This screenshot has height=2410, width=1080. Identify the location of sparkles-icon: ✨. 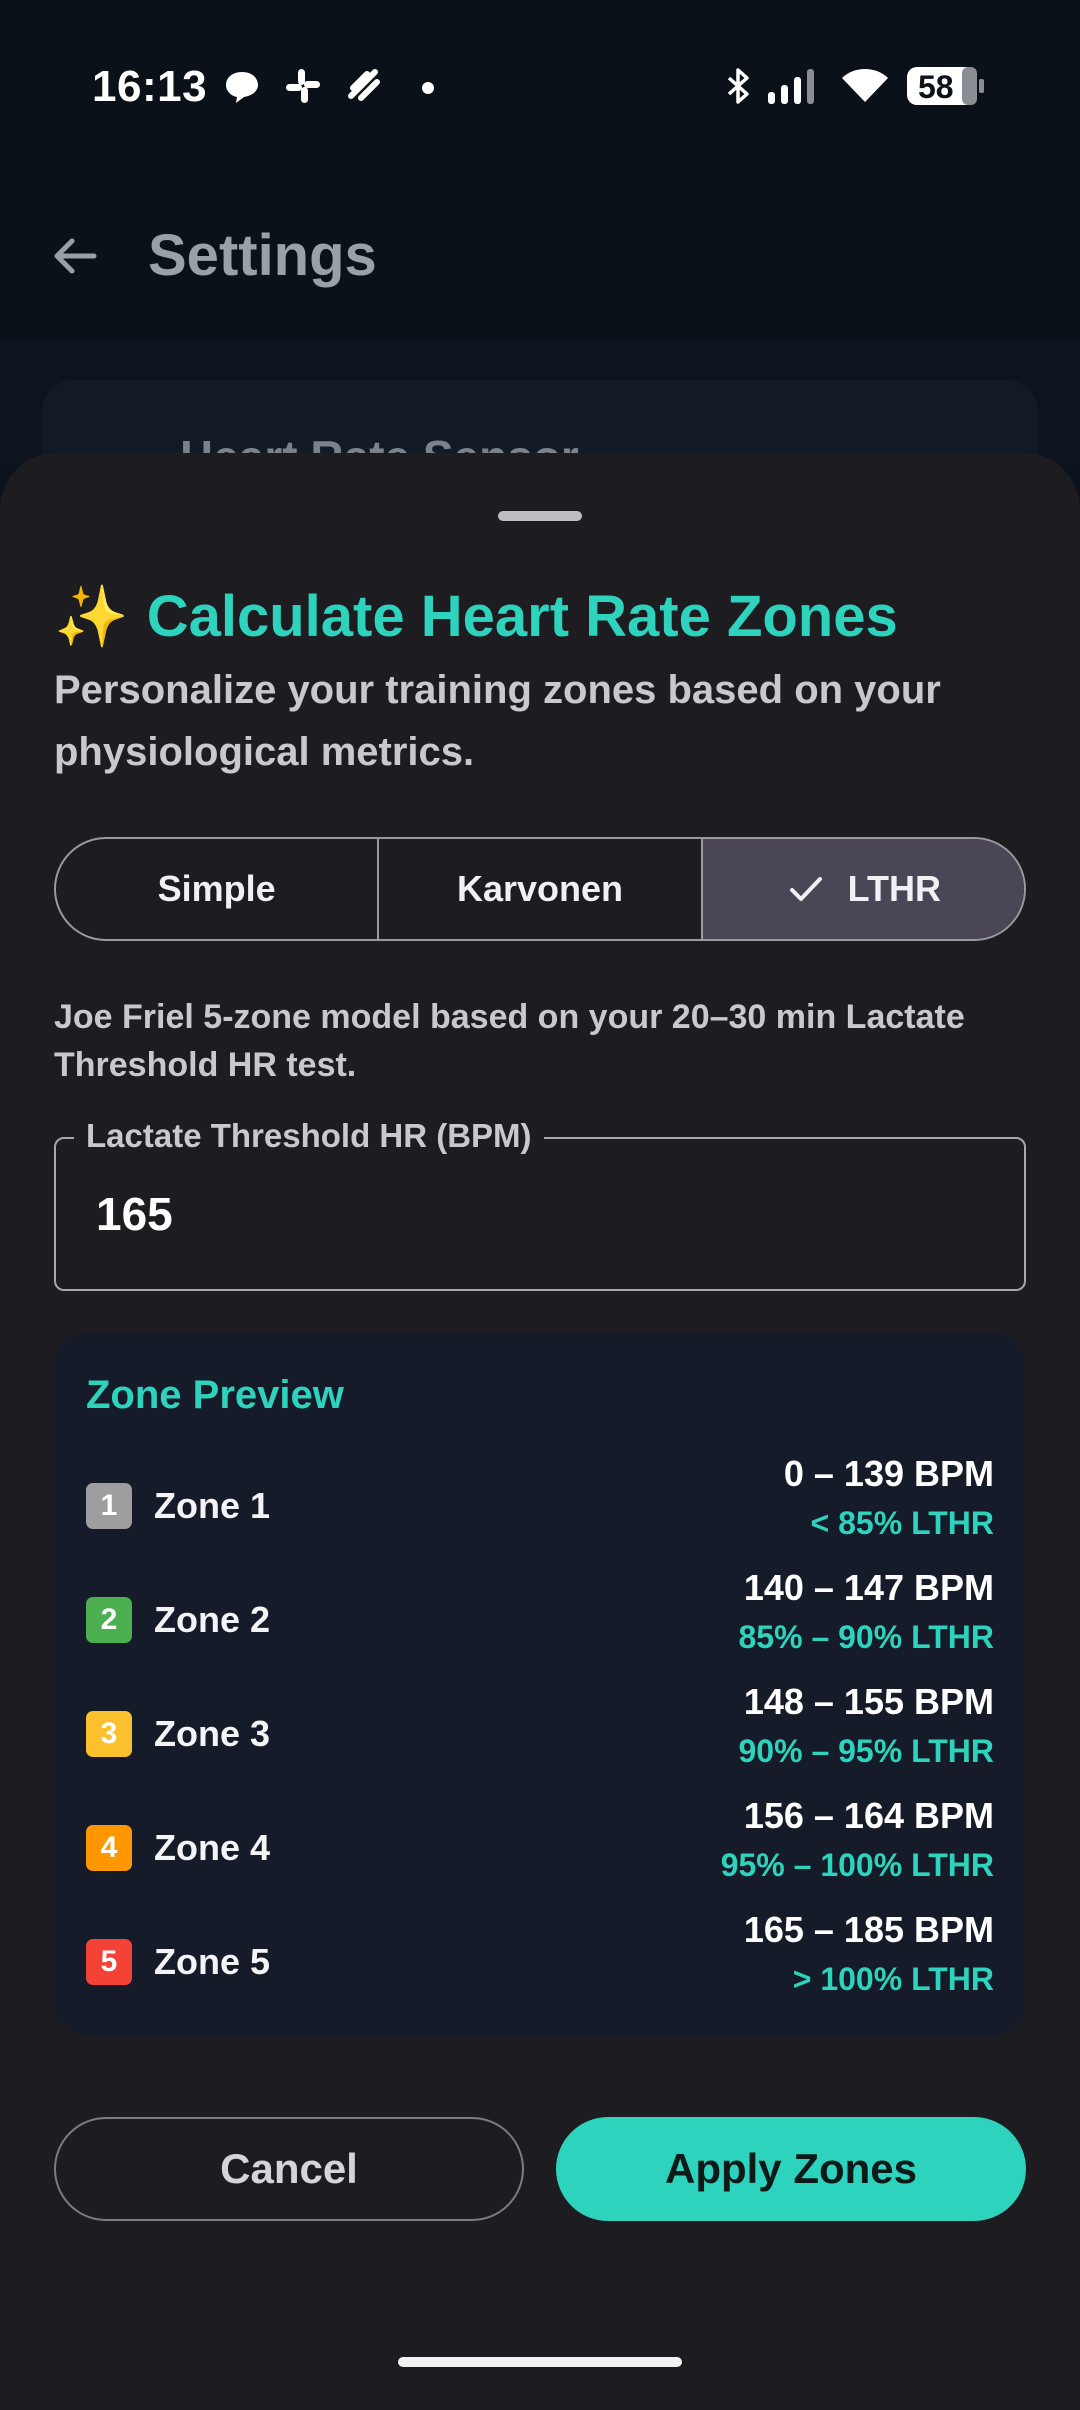
(91, 616).